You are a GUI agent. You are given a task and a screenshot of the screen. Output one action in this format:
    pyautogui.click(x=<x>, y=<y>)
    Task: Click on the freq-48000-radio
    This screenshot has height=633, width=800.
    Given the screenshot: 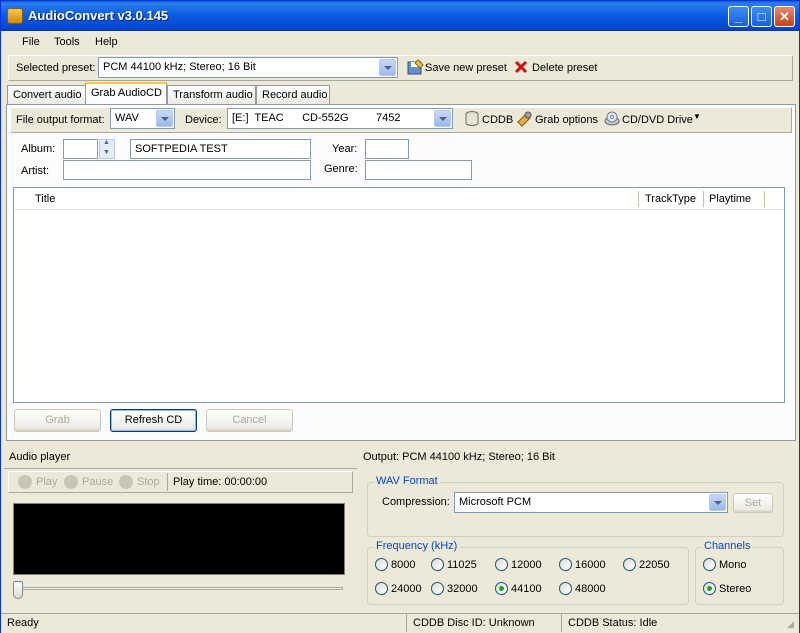 What is the action you would take?
    pyautogui.click(x=565, y=588)
    